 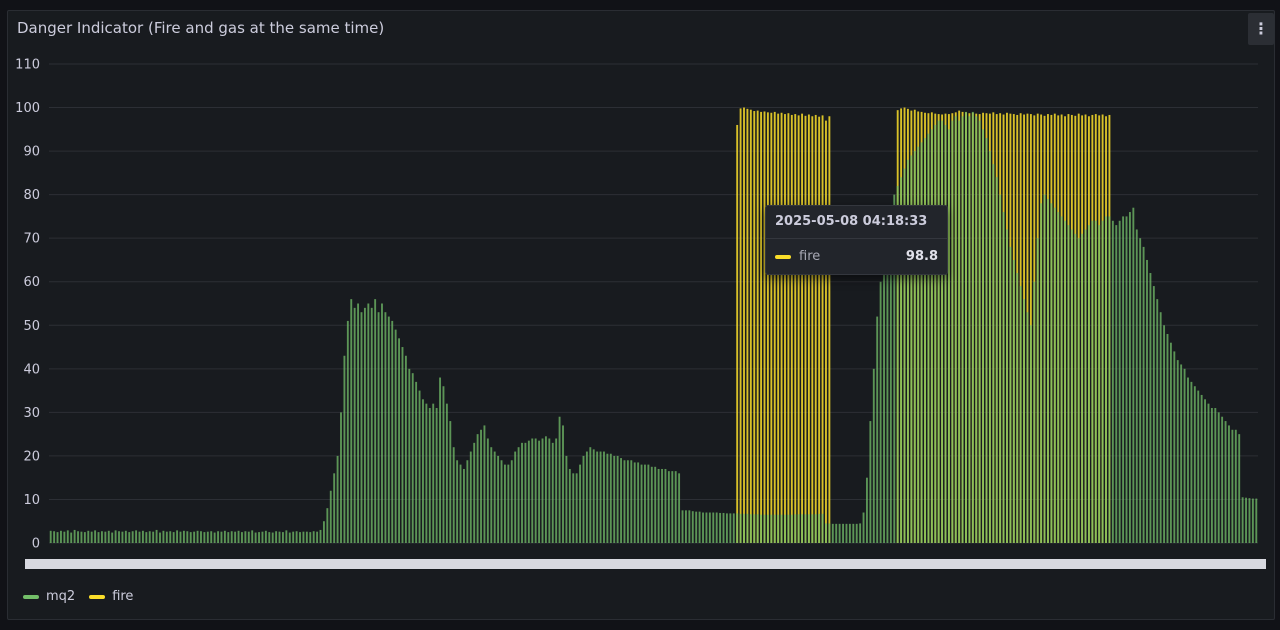 I want to click on y-tick-label: 50, so click(x=31, y=326).